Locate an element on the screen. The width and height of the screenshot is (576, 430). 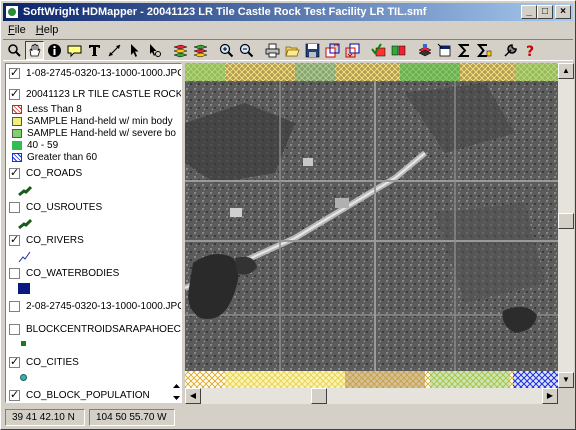
properties-icon is located at coordinates (444, 49).